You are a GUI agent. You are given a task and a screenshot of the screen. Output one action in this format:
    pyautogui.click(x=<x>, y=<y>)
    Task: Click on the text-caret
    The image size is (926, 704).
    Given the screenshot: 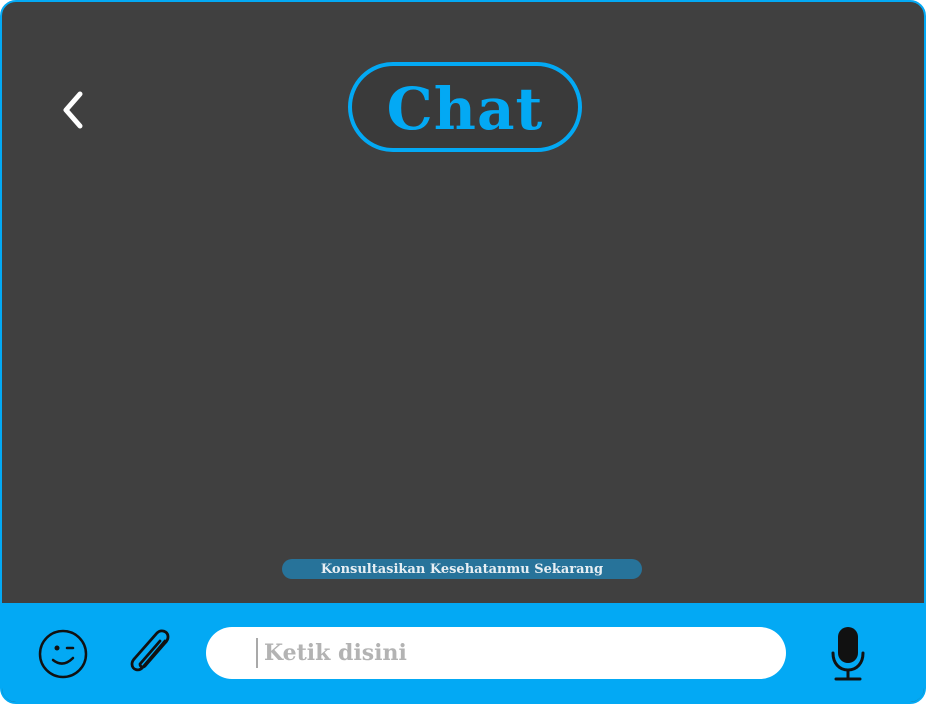 What is the action you would take?
    pyautogui.click(x=257, y=653)
    